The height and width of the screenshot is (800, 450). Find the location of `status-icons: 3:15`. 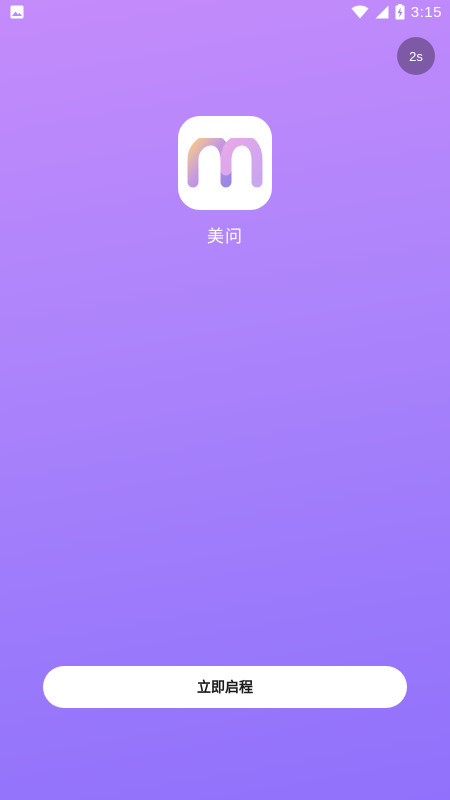

status-icons: 3:15 is located at coordinates (396, 12).